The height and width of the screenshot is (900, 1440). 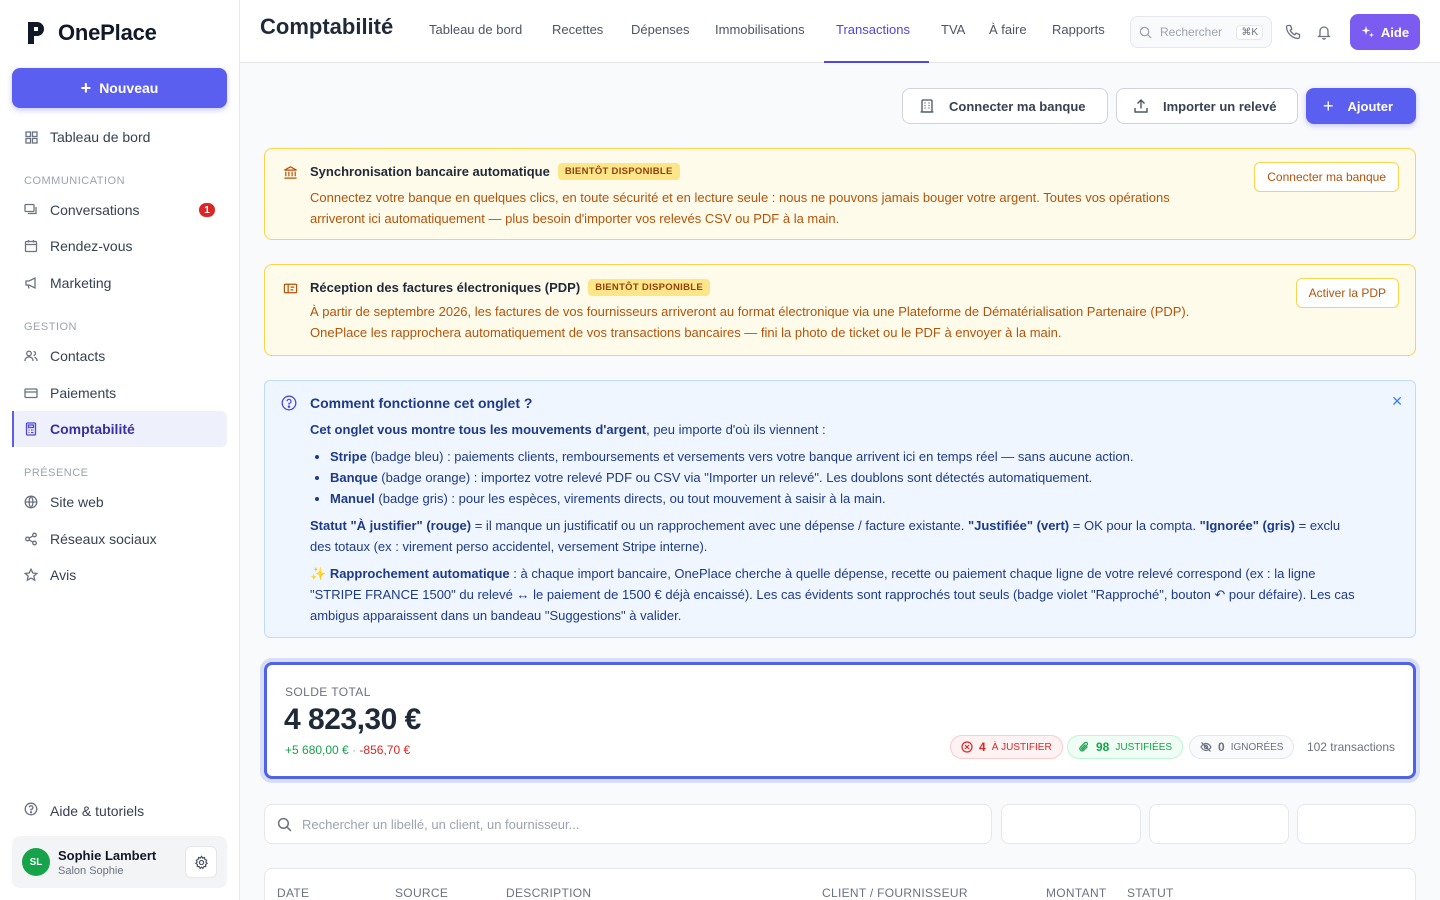 I want to click on upload-icon, so click(x=1141, y=106).